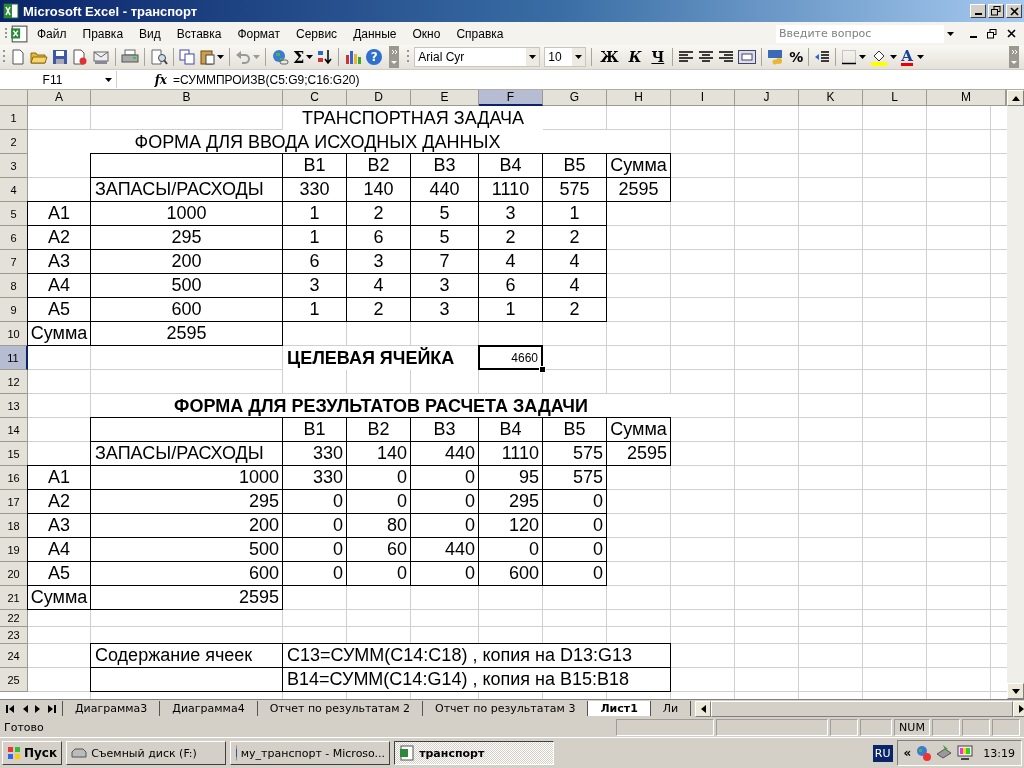  What do you see at coordinates (686, 57) in the screenshot?
I see `align-left-icon` at bounding box center [686, 57].